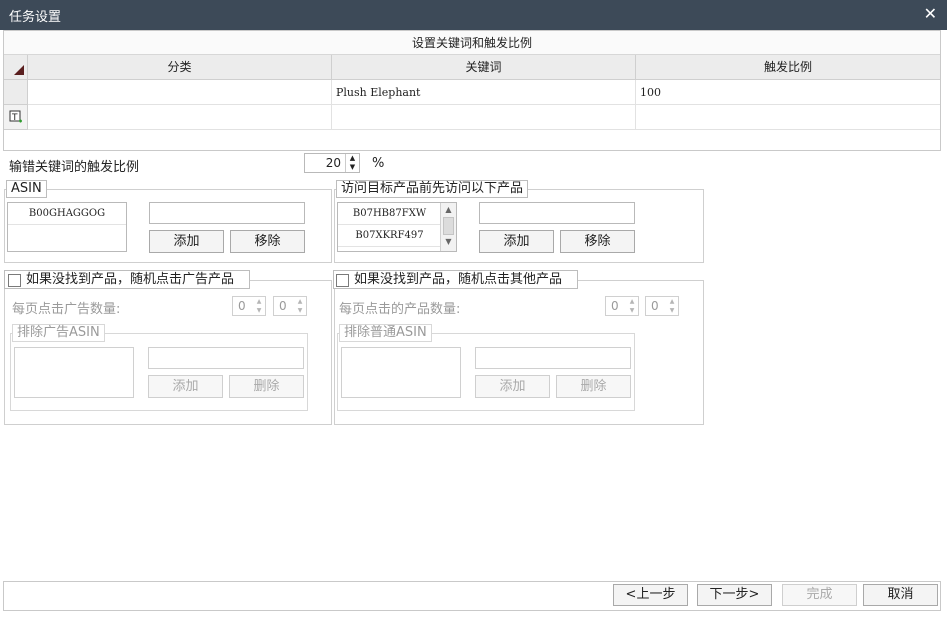 The height and width of the screenshot is (619, 947). I want to click on new-row-selector: T, so click(16, 117).